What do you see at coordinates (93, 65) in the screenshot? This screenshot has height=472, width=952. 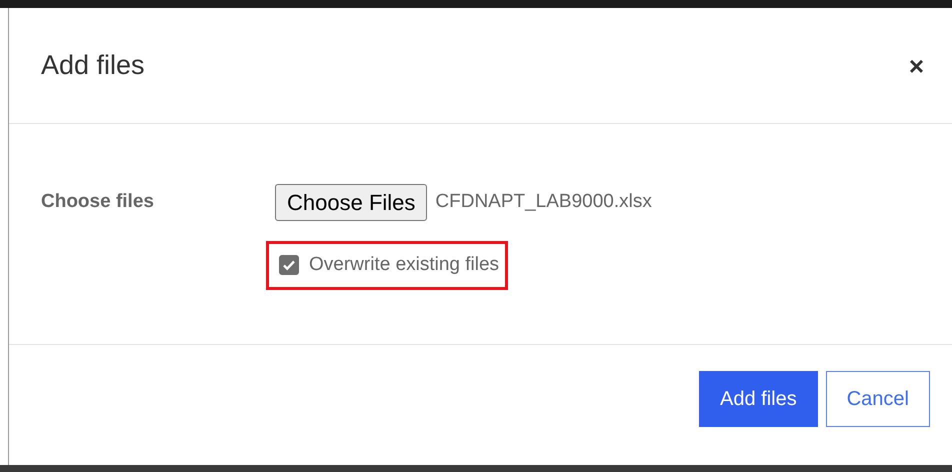 I see `dialog-title: Add files` at bounding box center [93, 65].